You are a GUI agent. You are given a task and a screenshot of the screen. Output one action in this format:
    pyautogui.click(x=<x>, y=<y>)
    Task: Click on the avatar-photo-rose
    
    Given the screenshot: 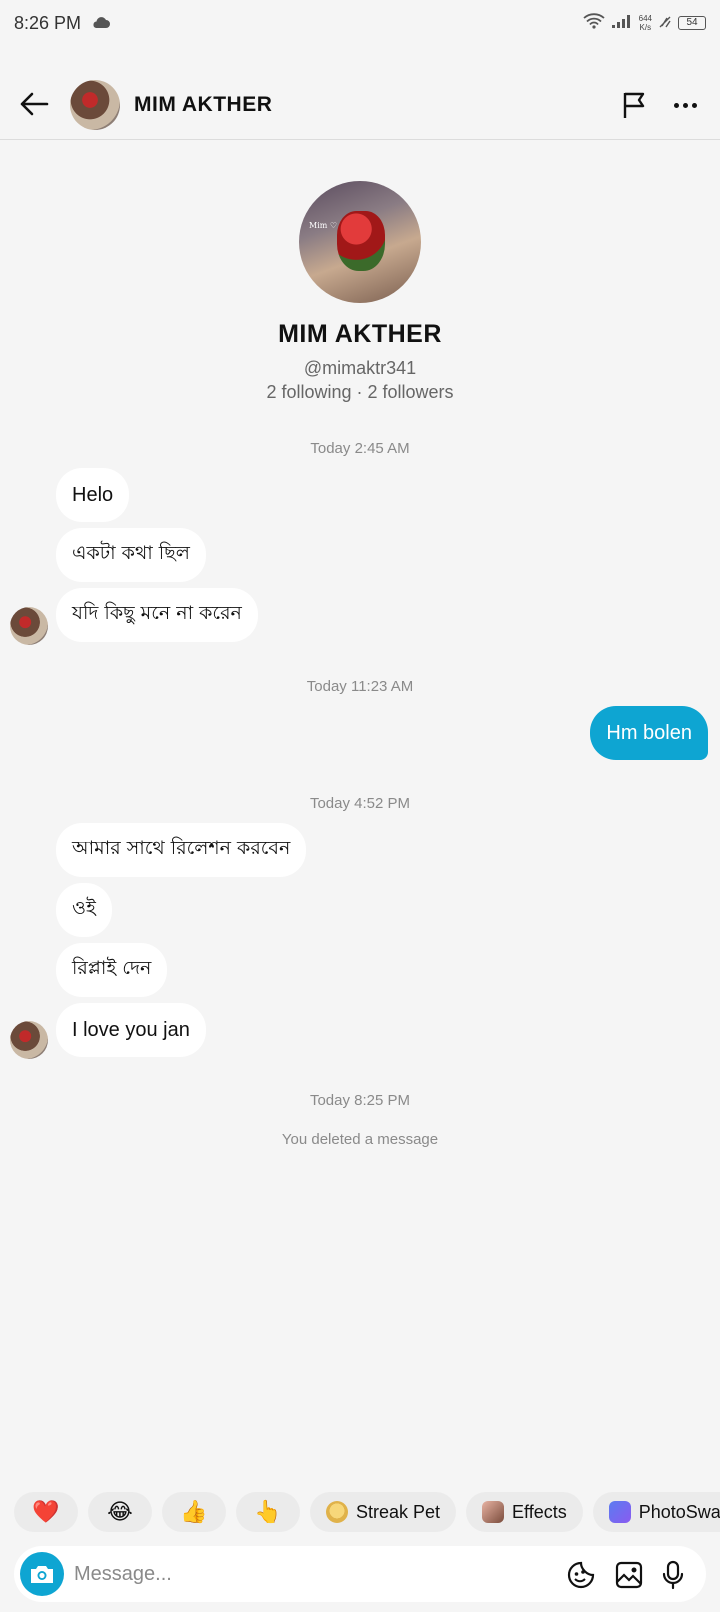 What is the action you would take?
    pyautogui.click(x=361, y=241)
    